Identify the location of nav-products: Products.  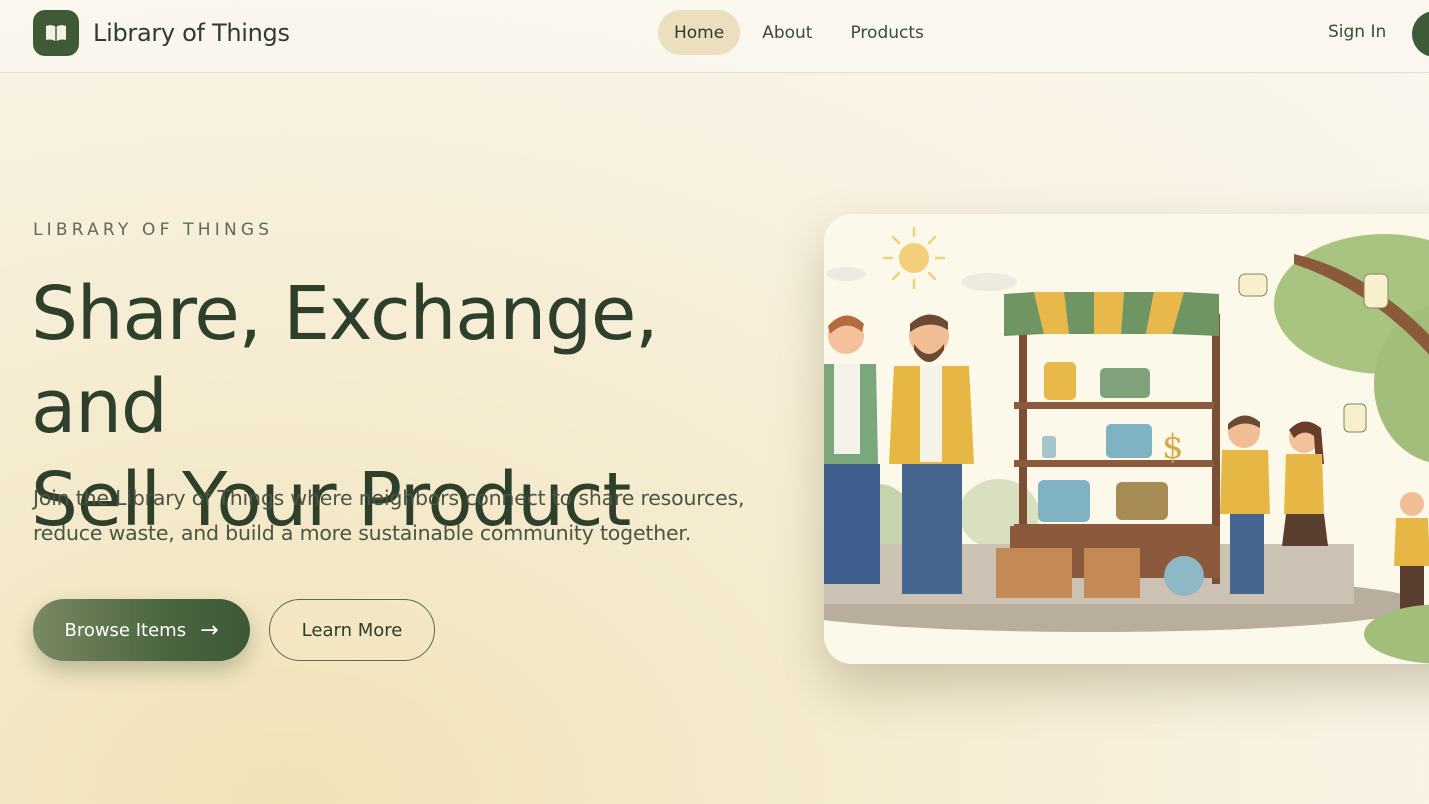
(886, 32).